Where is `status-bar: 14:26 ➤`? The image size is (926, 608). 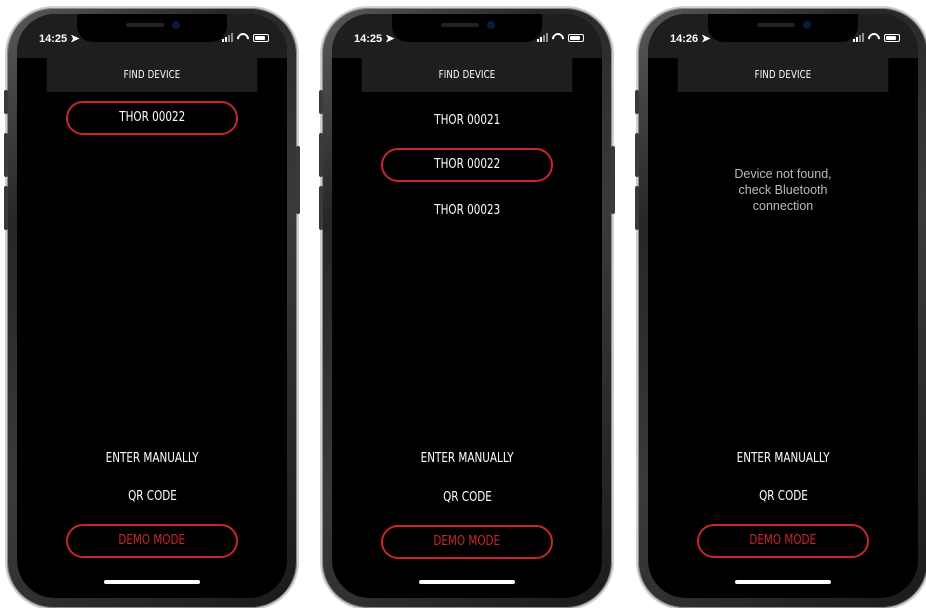
status-bar: 14:26 ➤ is located at coordinates (783, 36).